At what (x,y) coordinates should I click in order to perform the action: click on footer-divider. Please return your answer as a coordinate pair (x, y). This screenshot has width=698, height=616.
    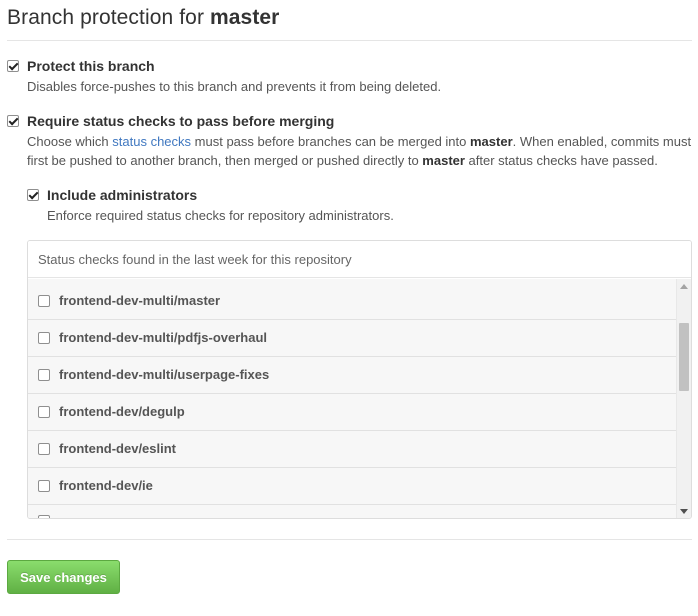
    Looking at the image, I should click on (349, 539).